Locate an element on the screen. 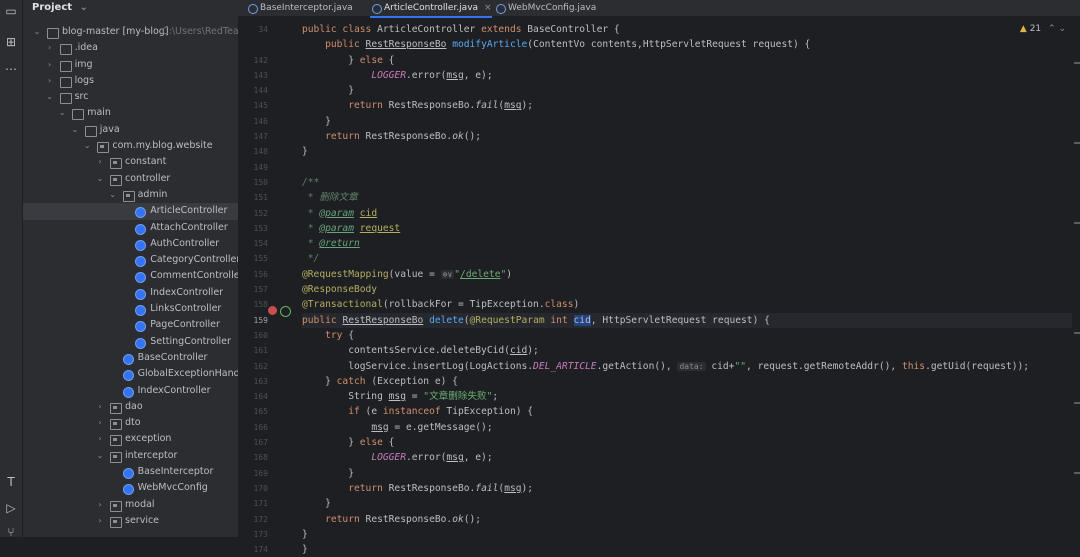 The width and height of the screenshot is (1080, 557). code-line: } catch (Exception e) { is located at coordinates (687, 381).